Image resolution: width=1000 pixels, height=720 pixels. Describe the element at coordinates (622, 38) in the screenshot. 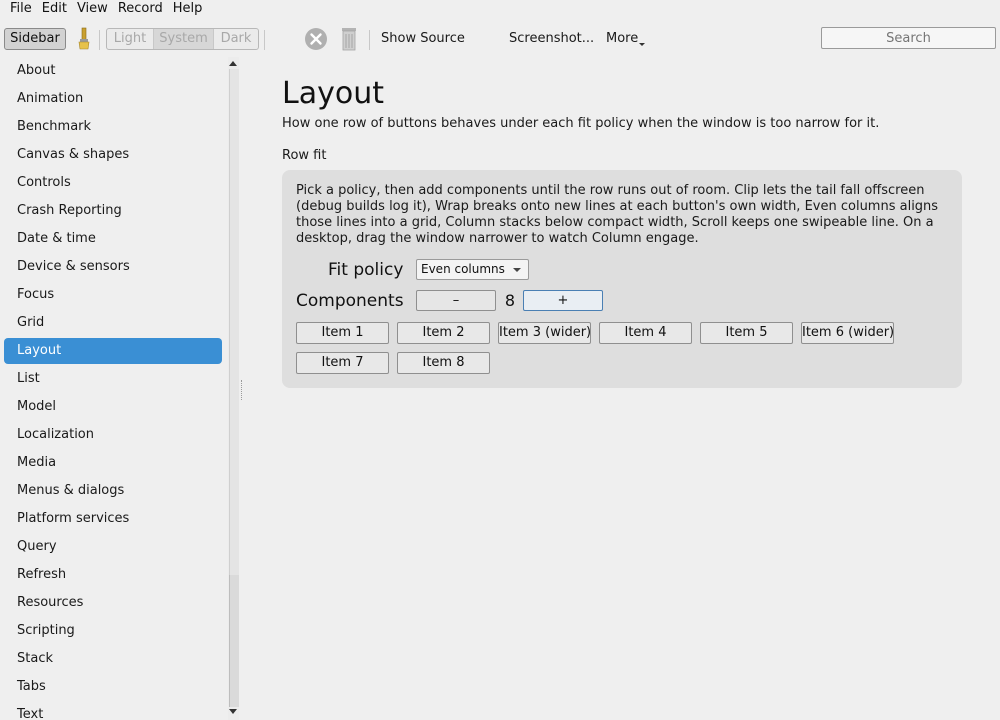

I see `more-menu-label: More` at that location.